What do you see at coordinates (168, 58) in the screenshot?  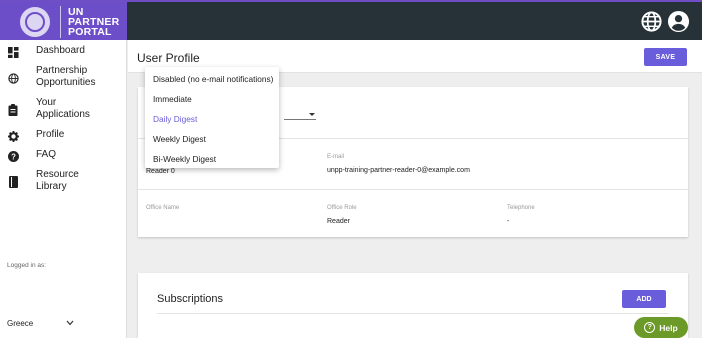 I see `page-title: User Profile` at bounding box center [168, 58].